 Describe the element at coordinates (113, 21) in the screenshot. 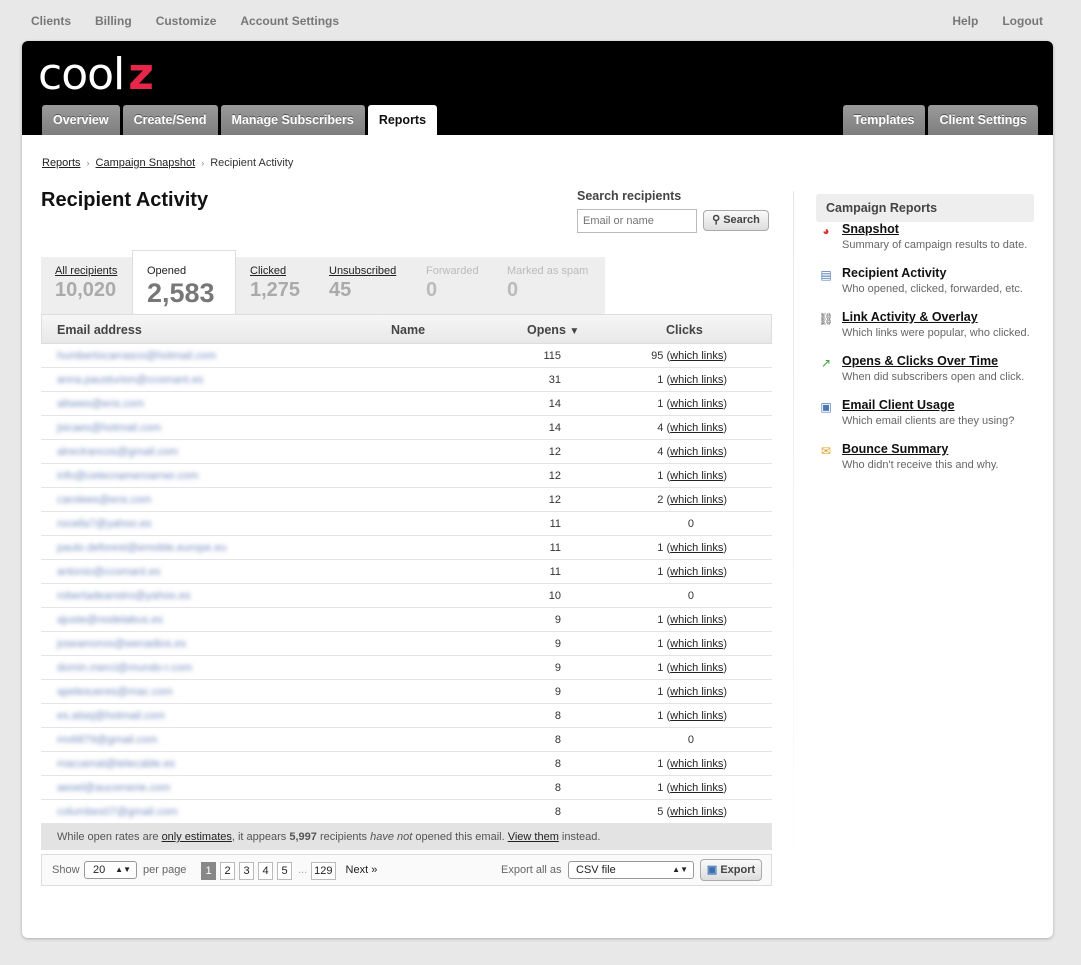

I see `nav-billing: Billing` at that location.